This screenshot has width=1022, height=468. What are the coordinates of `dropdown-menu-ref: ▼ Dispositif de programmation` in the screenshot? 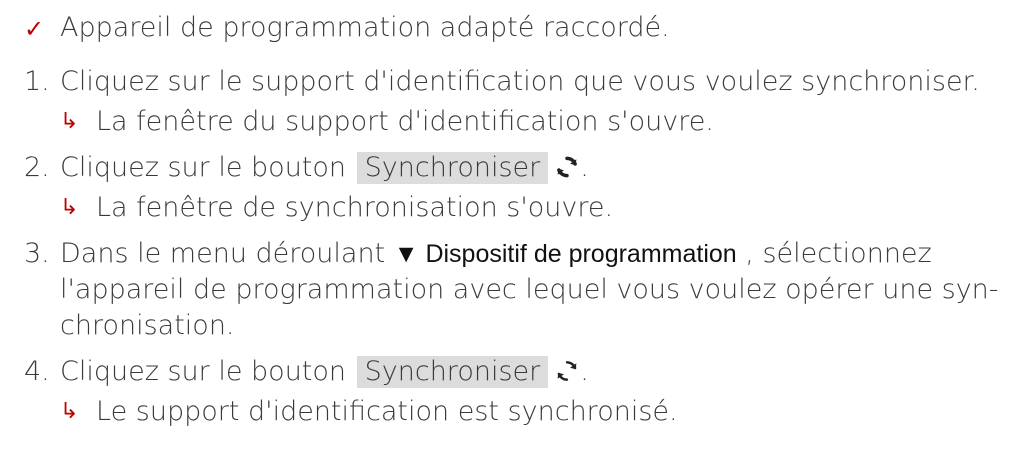 It's located at (565, 254).